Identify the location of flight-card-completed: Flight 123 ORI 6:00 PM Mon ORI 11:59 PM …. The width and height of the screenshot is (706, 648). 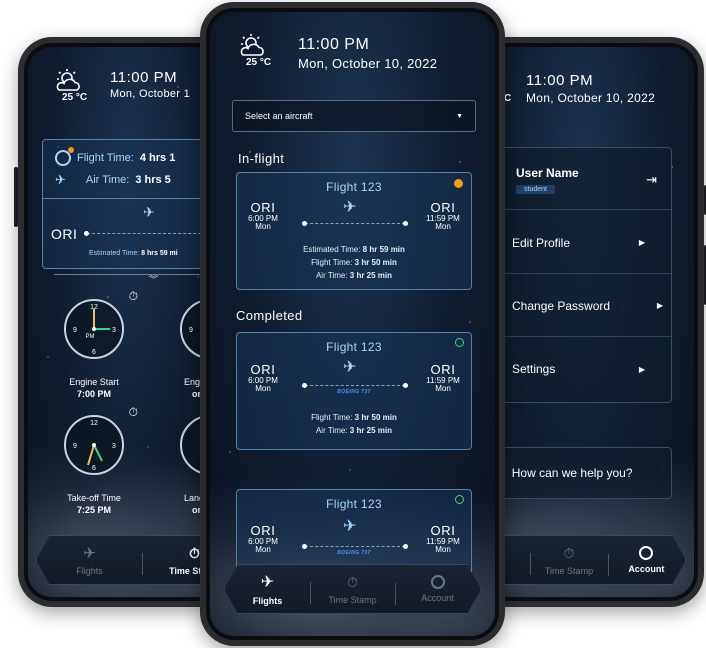
(354, 391).